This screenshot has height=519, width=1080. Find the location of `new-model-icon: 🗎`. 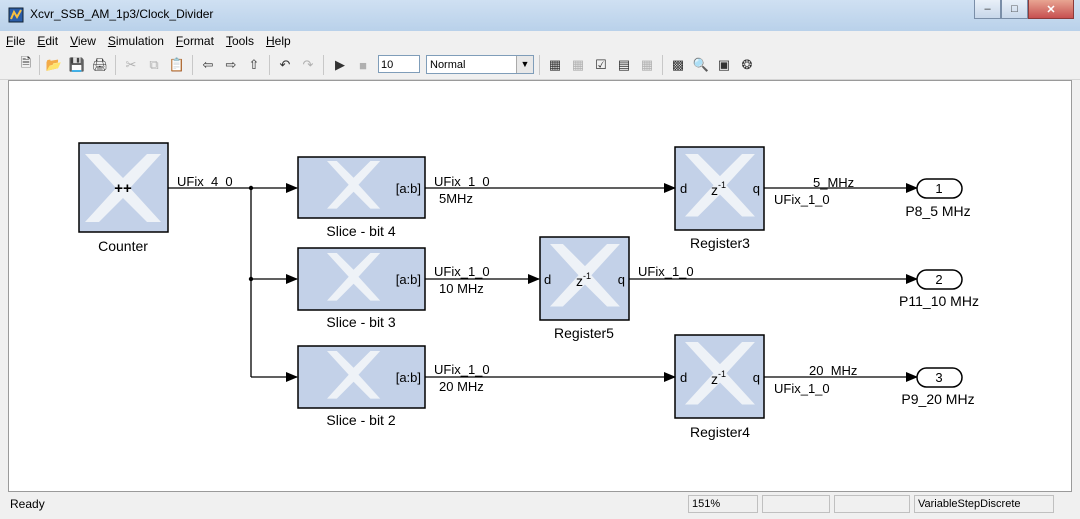

new-model-icon: 🗎 is located at coordinates (26, 65).